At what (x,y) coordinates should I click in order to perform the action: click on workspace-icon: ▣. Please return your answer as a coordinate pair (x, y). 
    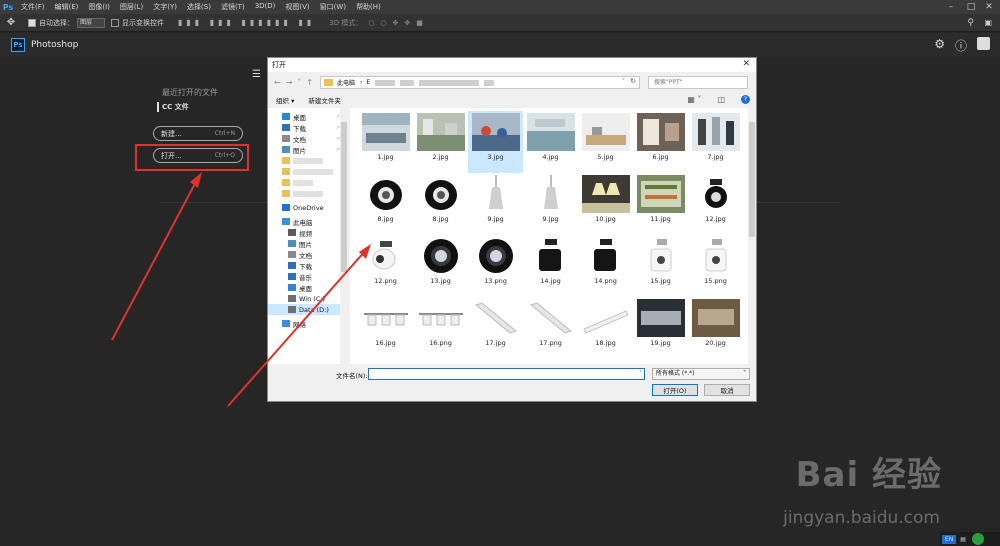
    Looking at the image, I should click on (988, 22).